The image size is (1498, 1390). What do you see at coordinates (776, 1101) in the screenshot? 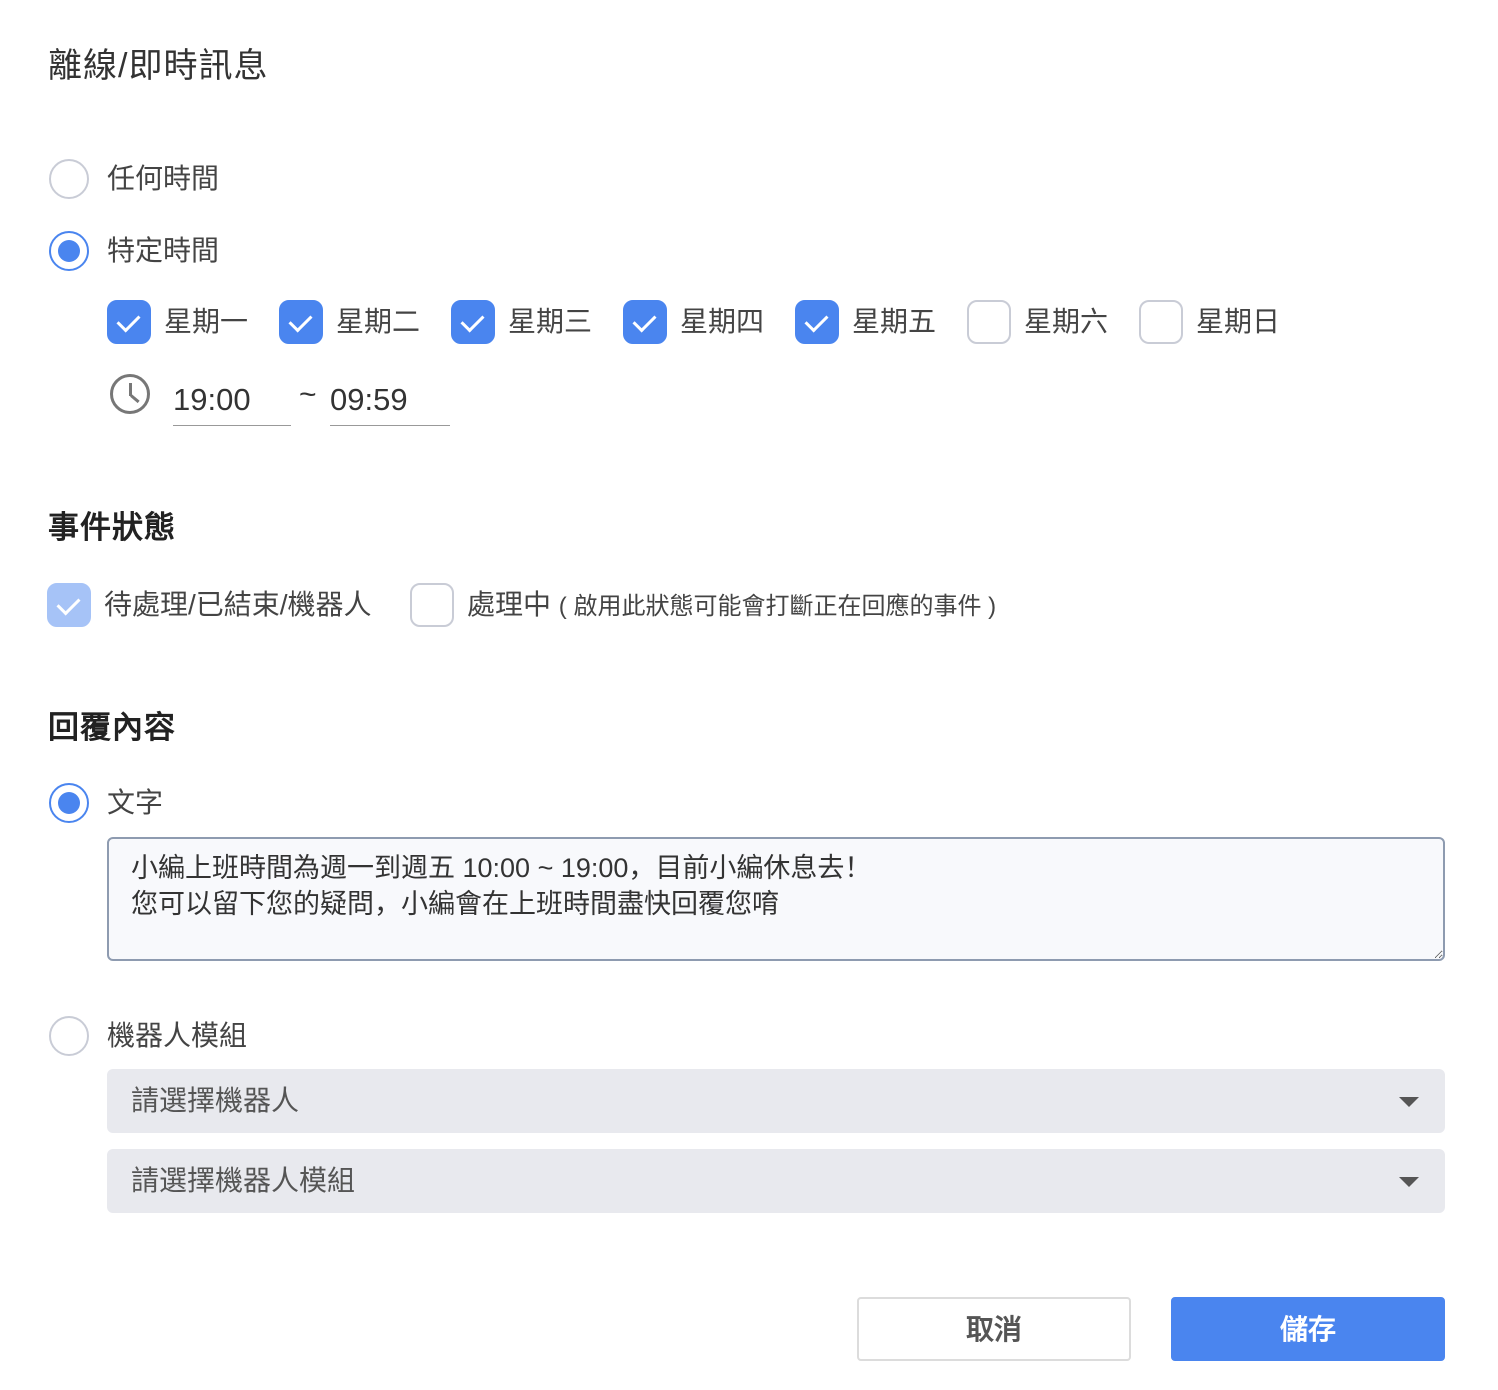
I see `bot-select: 請選擇機器人` at bounding box center [776, 1101].